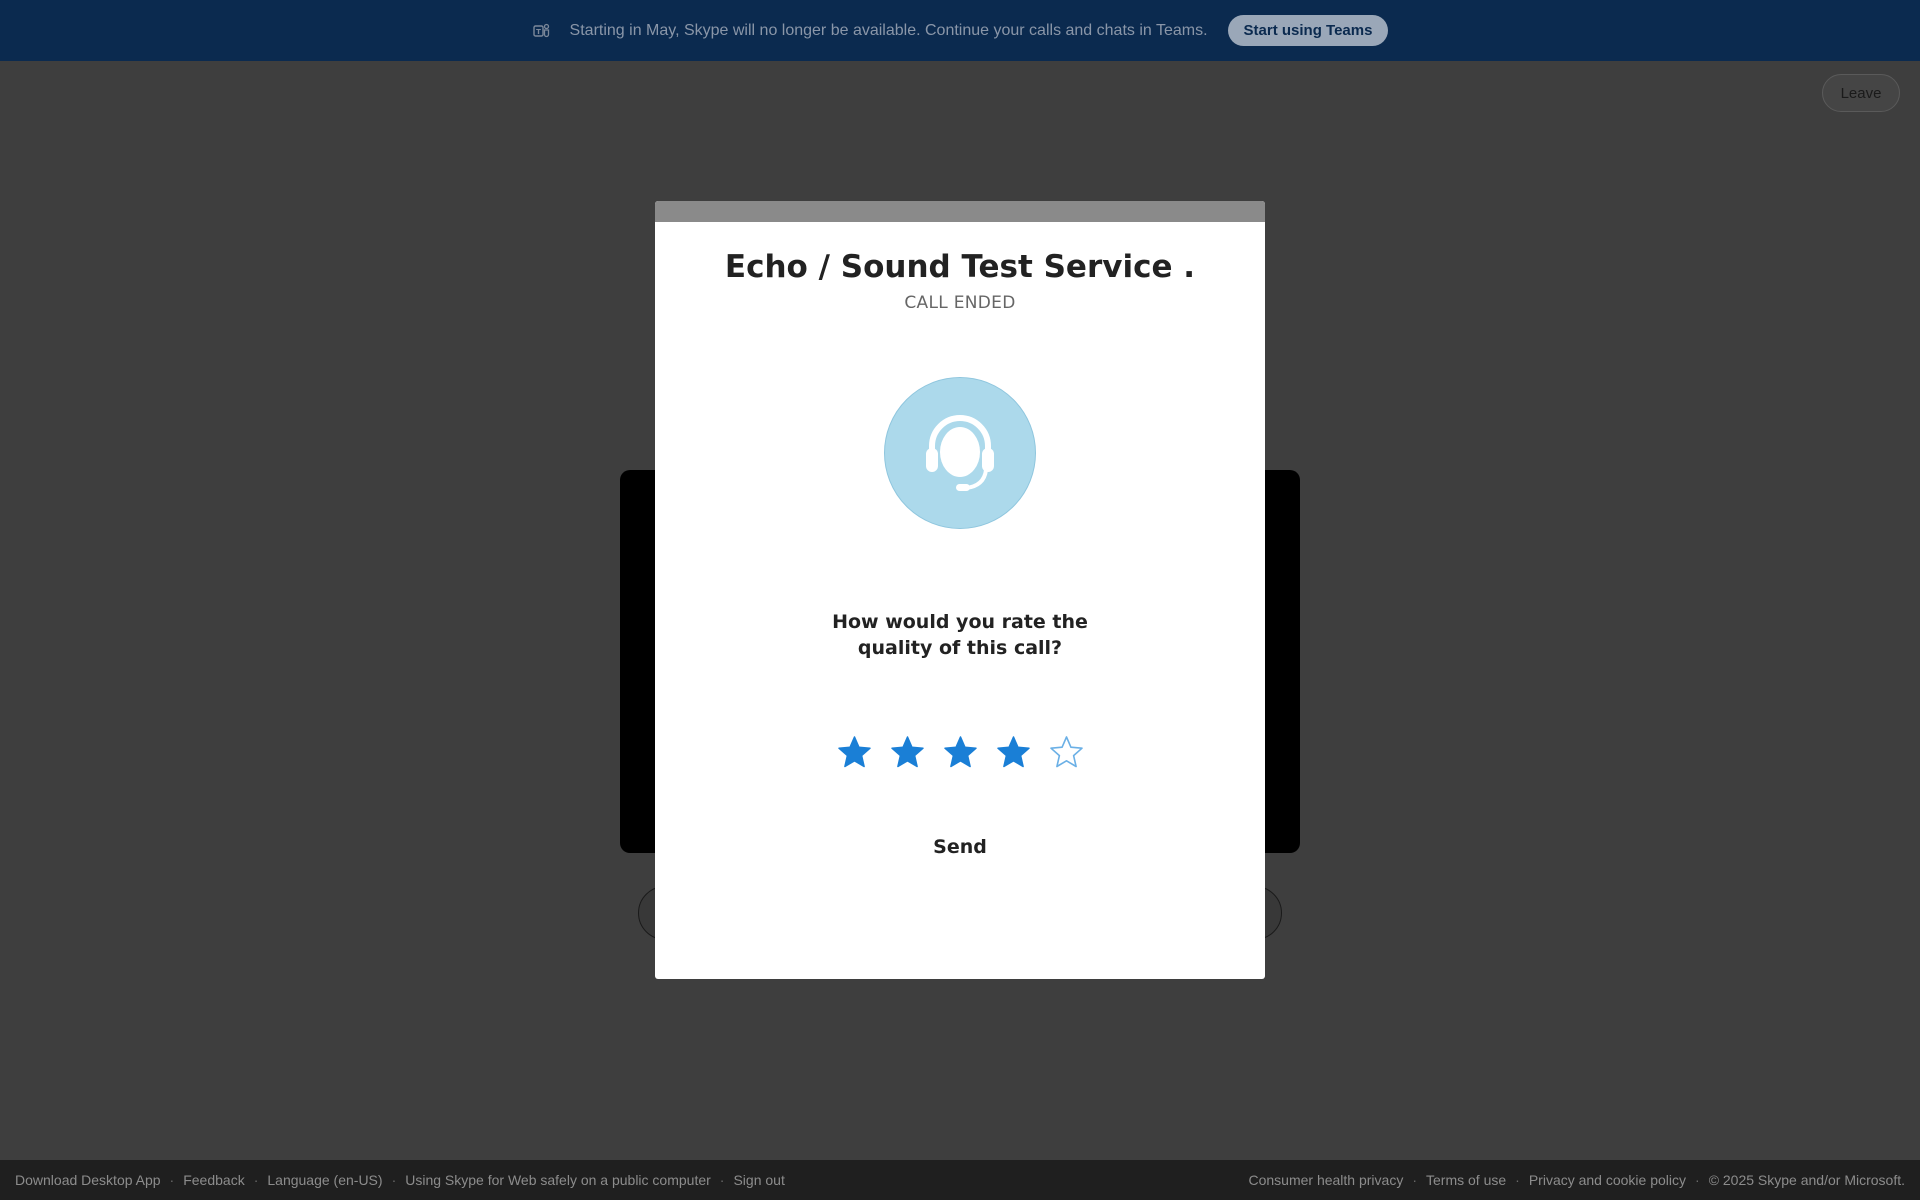  Describe the element at coordinates (1308, 30) in the screenshot. I see `start-using-teams-button: Start using Teams` at that location.